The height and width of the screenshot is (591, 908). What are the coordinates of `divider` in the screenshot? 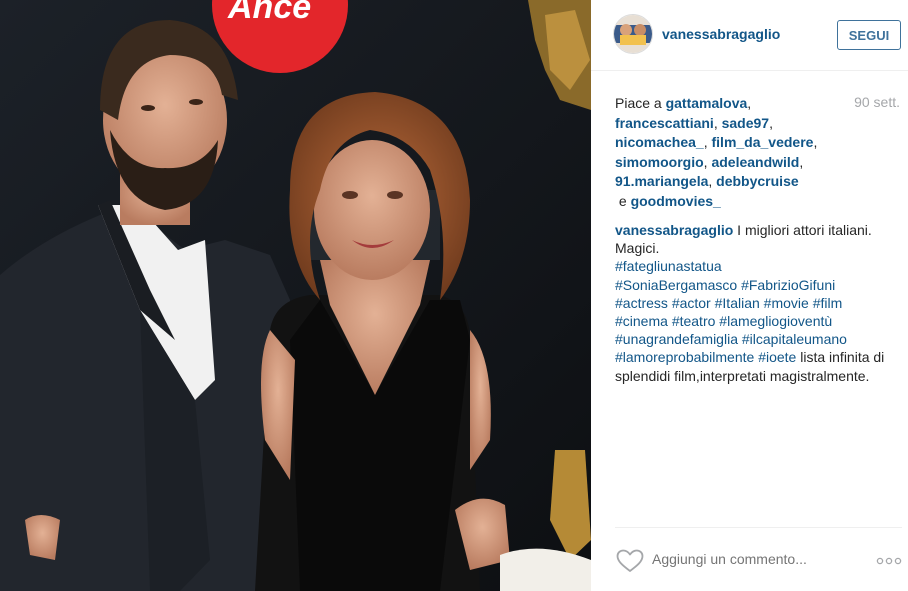 It's located at (758, 527).